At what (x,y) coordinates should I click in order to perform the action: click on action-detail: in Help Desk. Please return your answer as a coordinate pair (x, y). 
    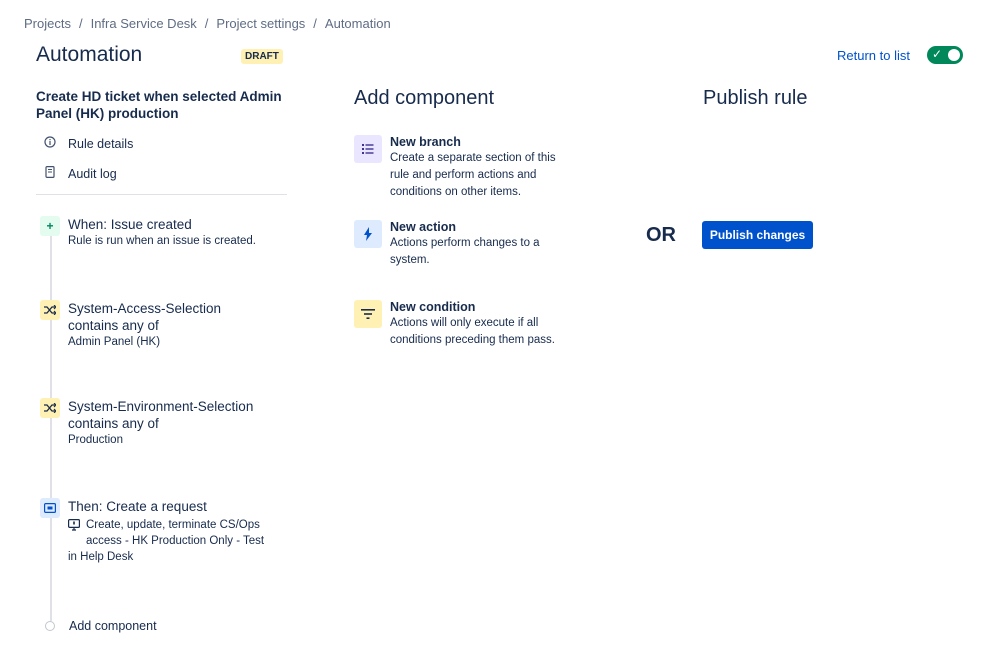
    Looking at the image, I should click on (101, 557).